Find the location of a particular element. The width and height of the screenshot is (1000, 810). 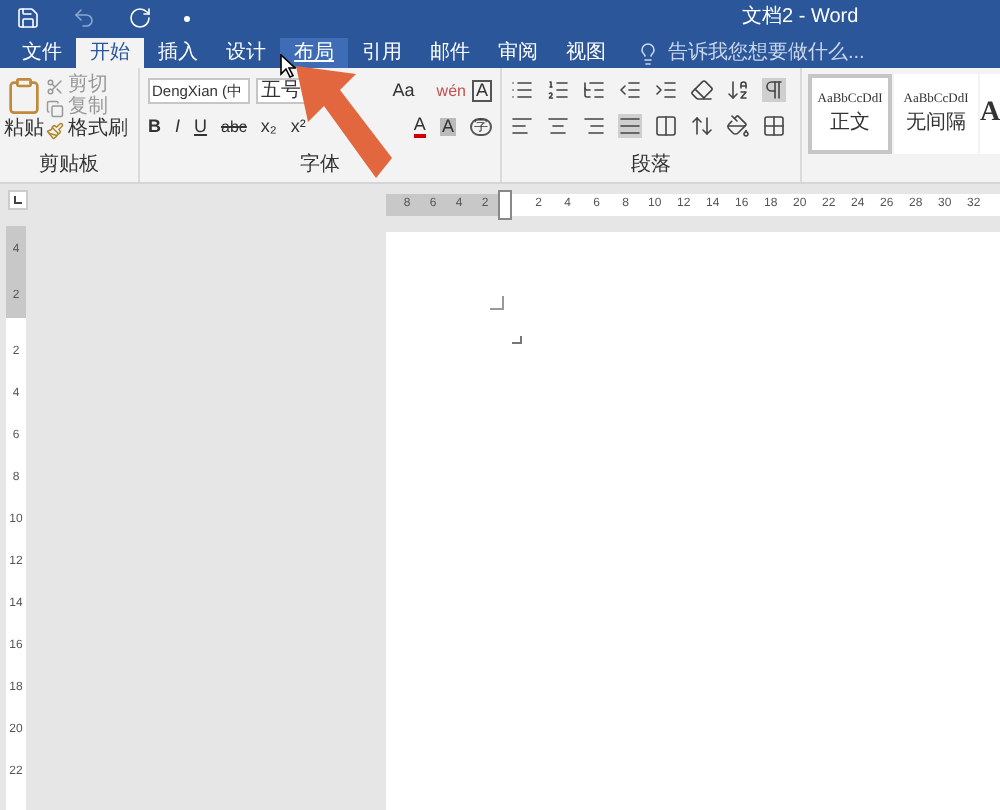

line-spacing-icon is located at coordinates (702, 126).